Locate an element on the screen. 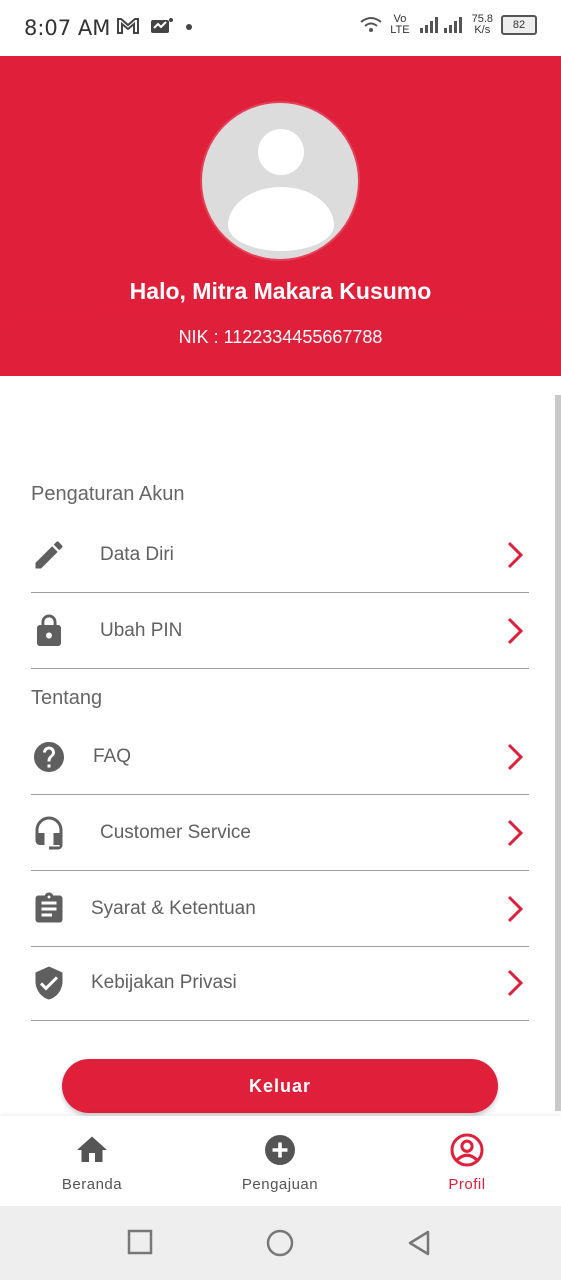  back-icon is located at coordinates (419, 1243).